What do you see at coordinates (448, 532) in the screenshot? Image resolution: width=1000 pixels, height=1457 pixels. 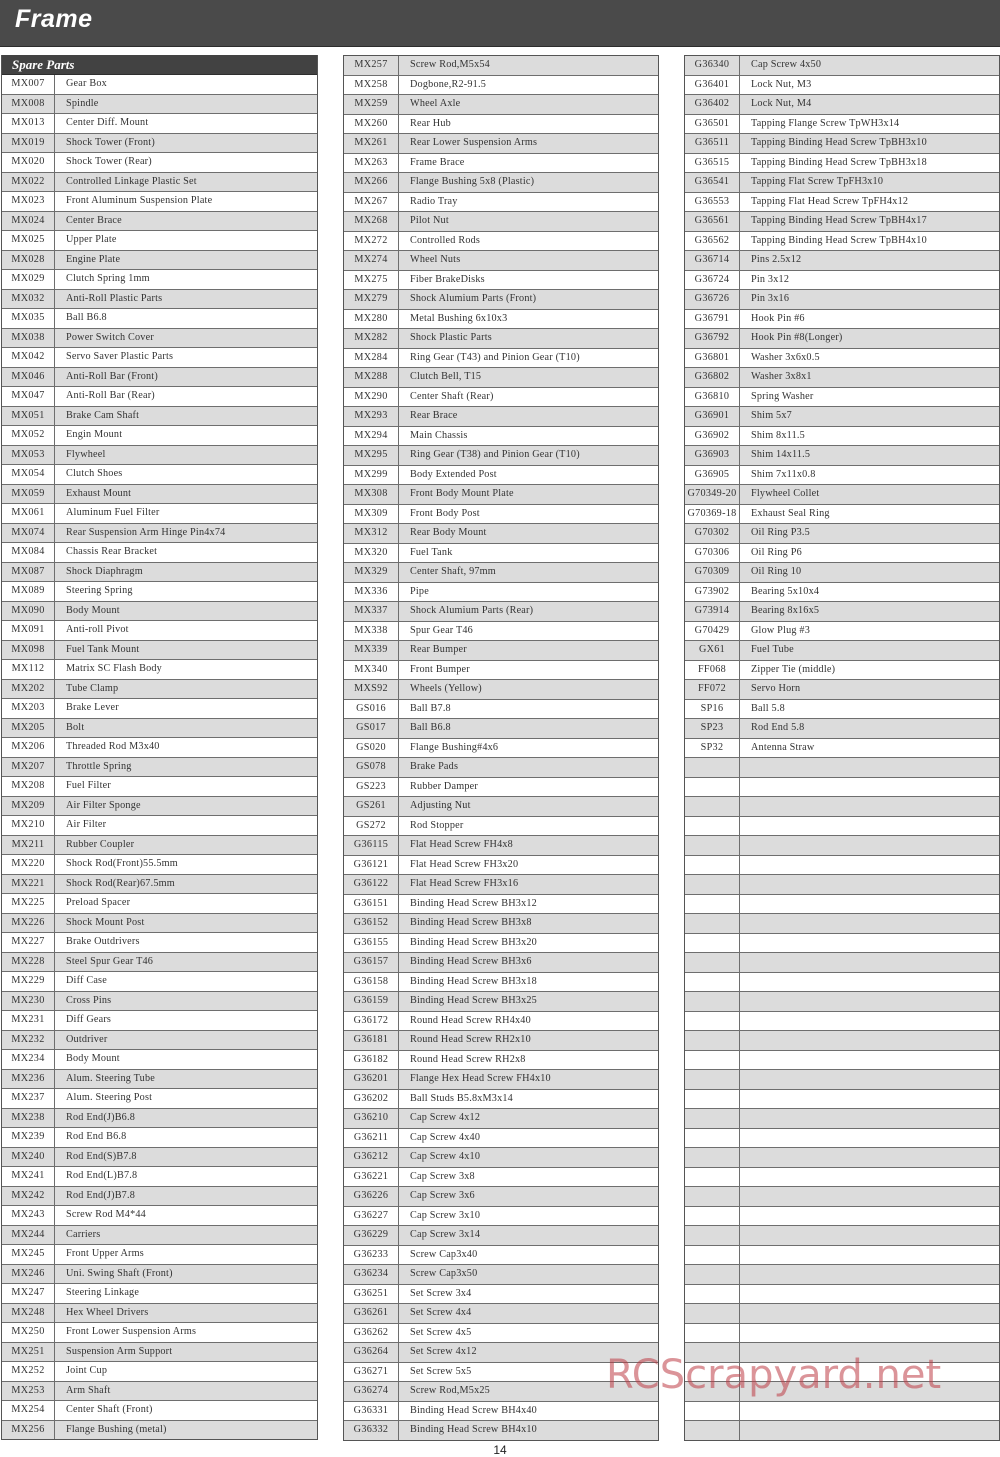 I see `part-description: Rear Body Mount` at bounding box center [448, 532].